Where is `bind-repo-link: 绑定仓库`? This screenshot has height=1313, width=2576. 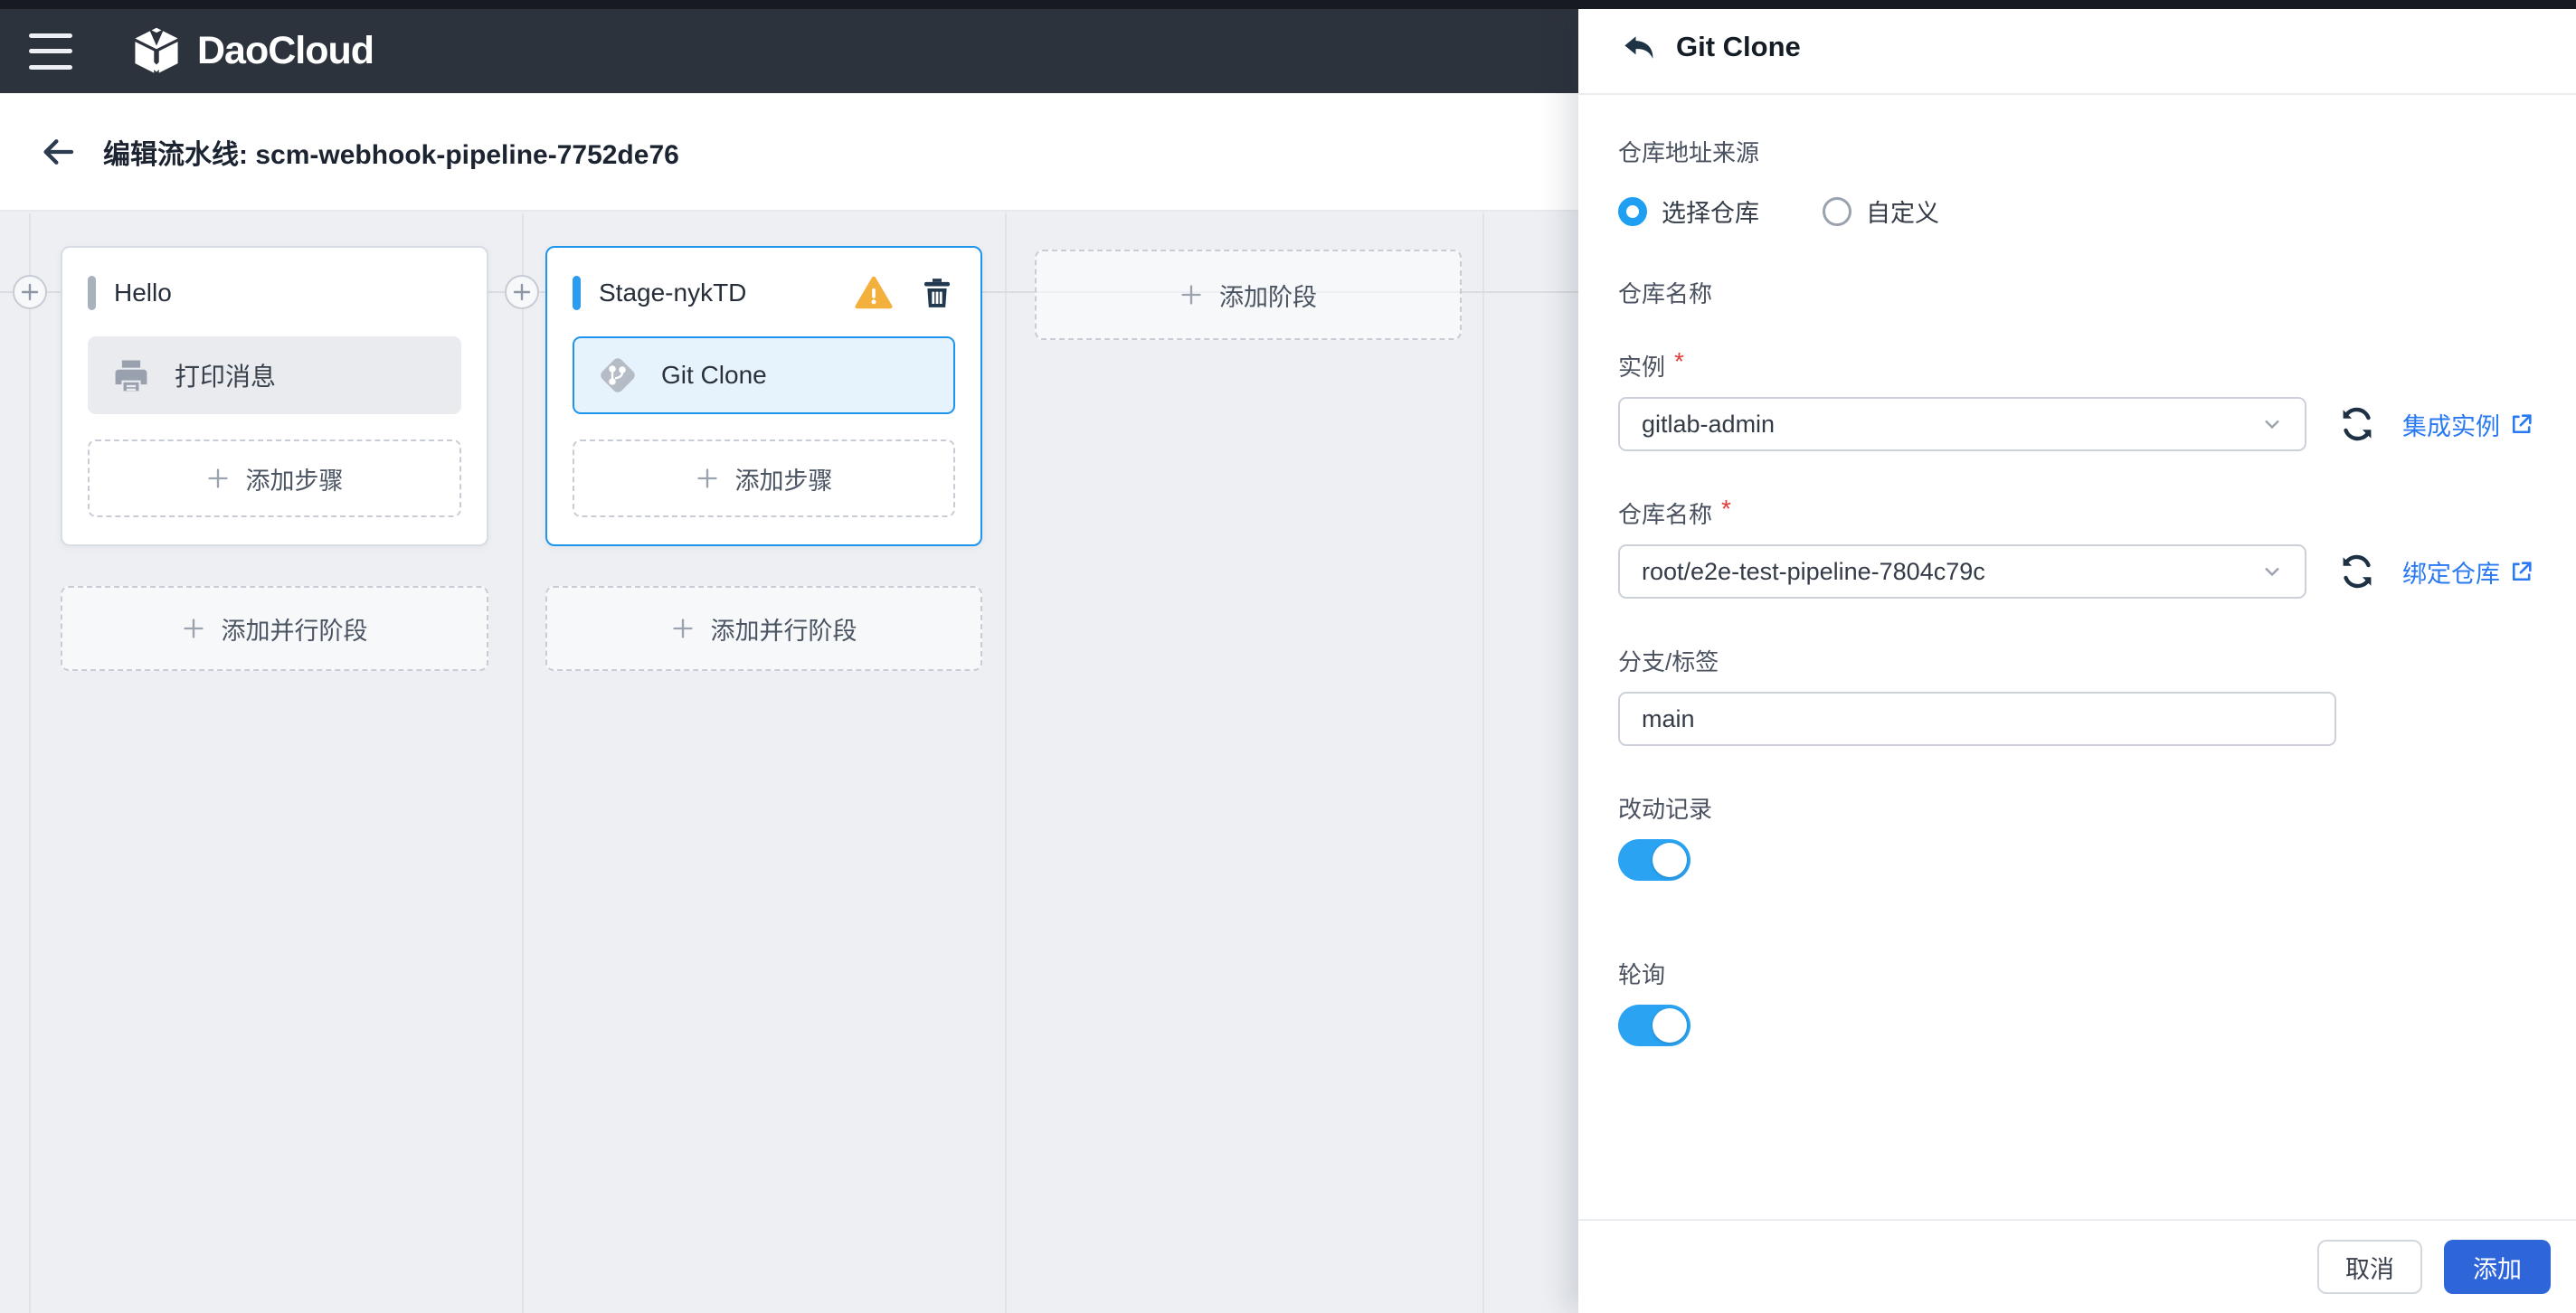 bind-repo-link: 绑定仓库 is located at coordinates (2468, 572).